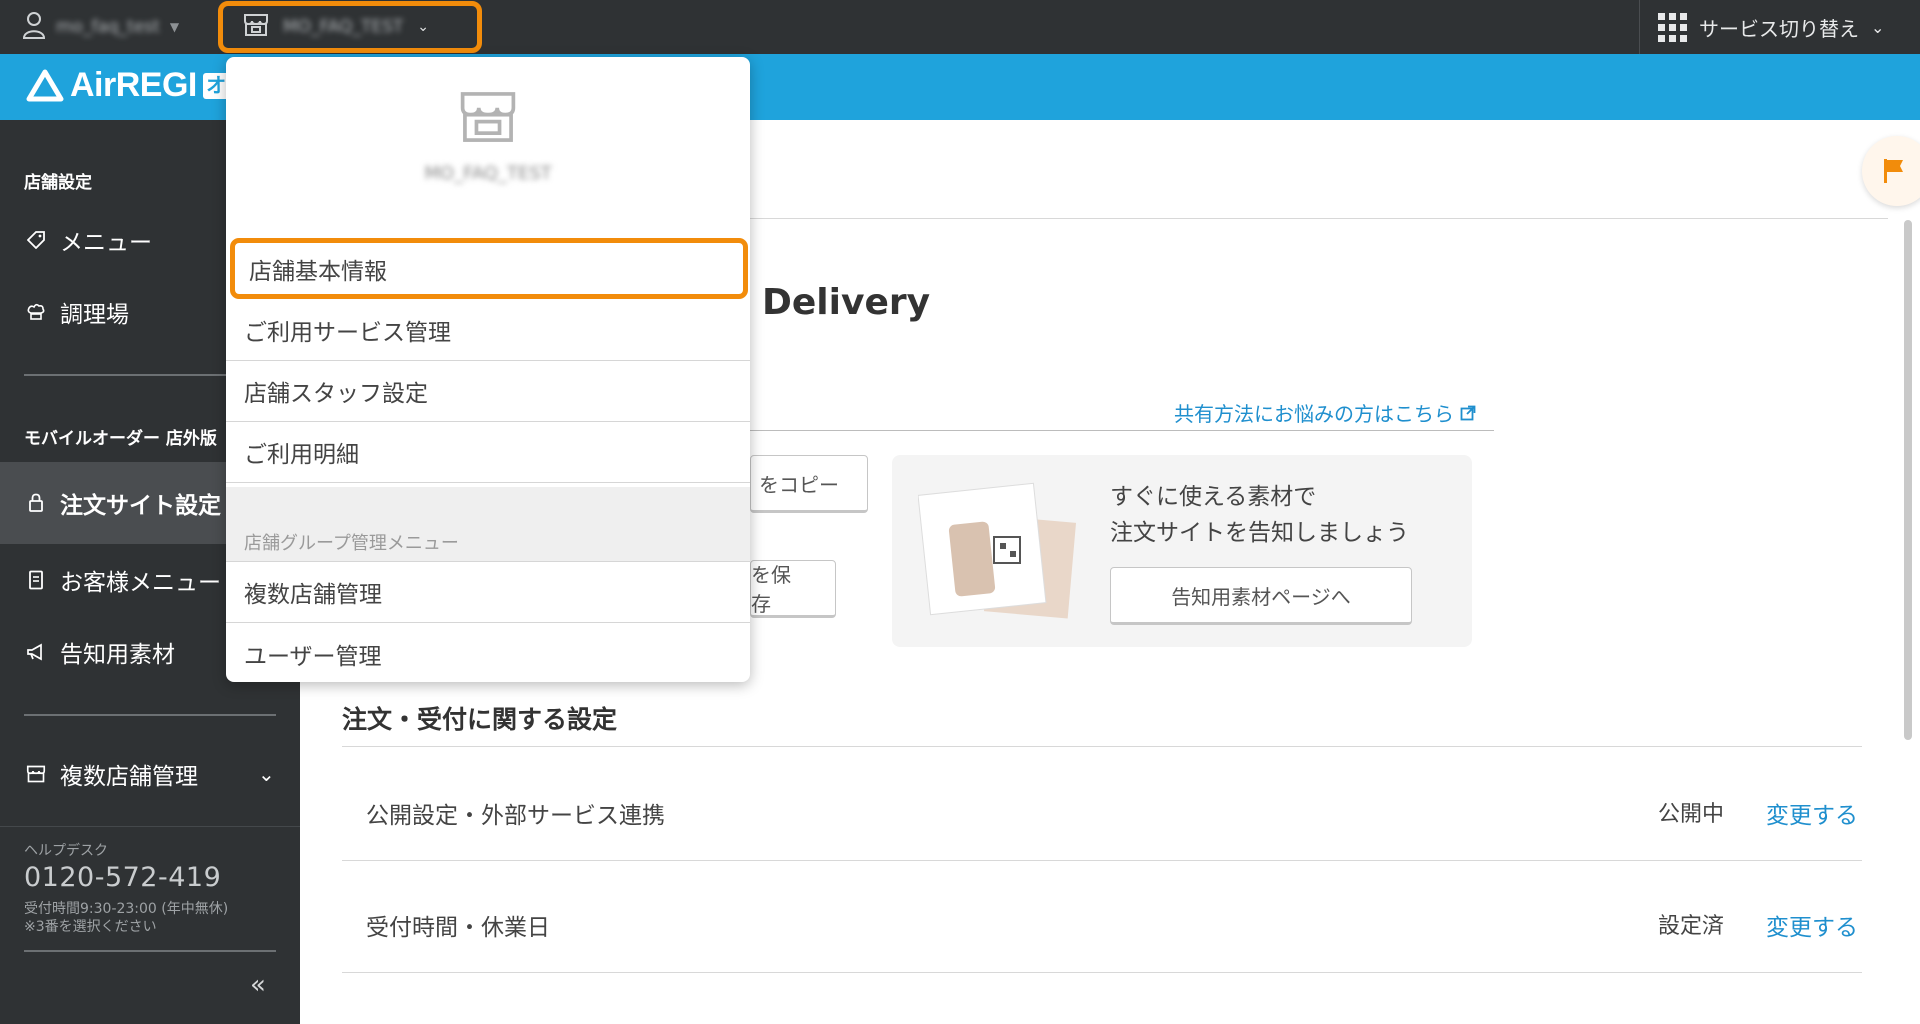 This screenshot has height=1024, width=1920. What do you see at coordinates (120, 439) in the screenshot?
I see `sidebar-section-mobile-order: モバイルオーダー 店外版` at bounding box center [120, 439].